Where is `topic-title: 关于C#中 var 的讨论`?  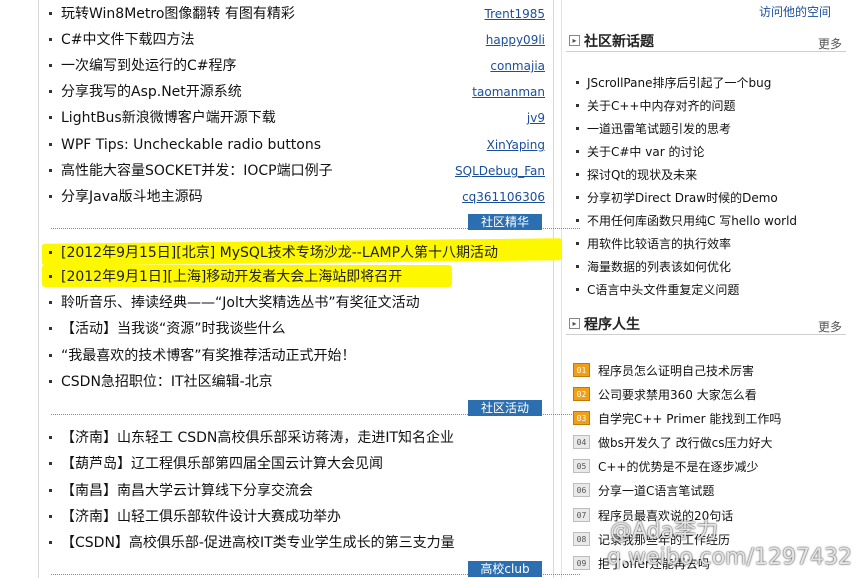 topic-title: 关于C#中 var 的讨论 is located at coordinates (645, 152).